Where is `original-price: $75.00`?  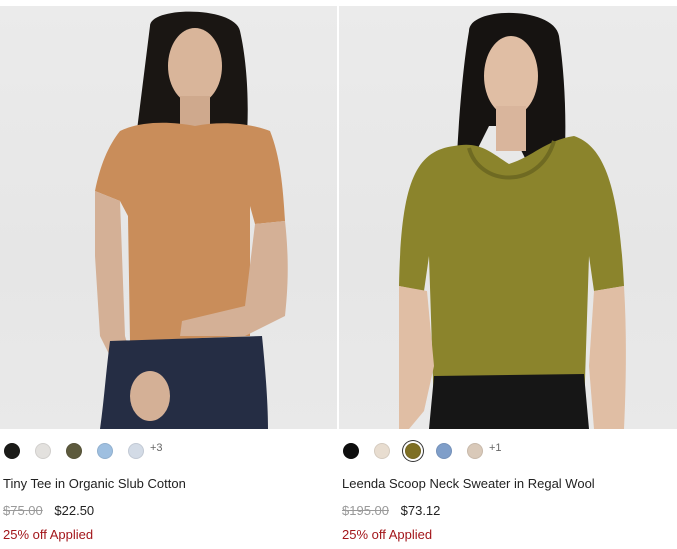 original-price: $75.00 is located at coordinates (23, 510).